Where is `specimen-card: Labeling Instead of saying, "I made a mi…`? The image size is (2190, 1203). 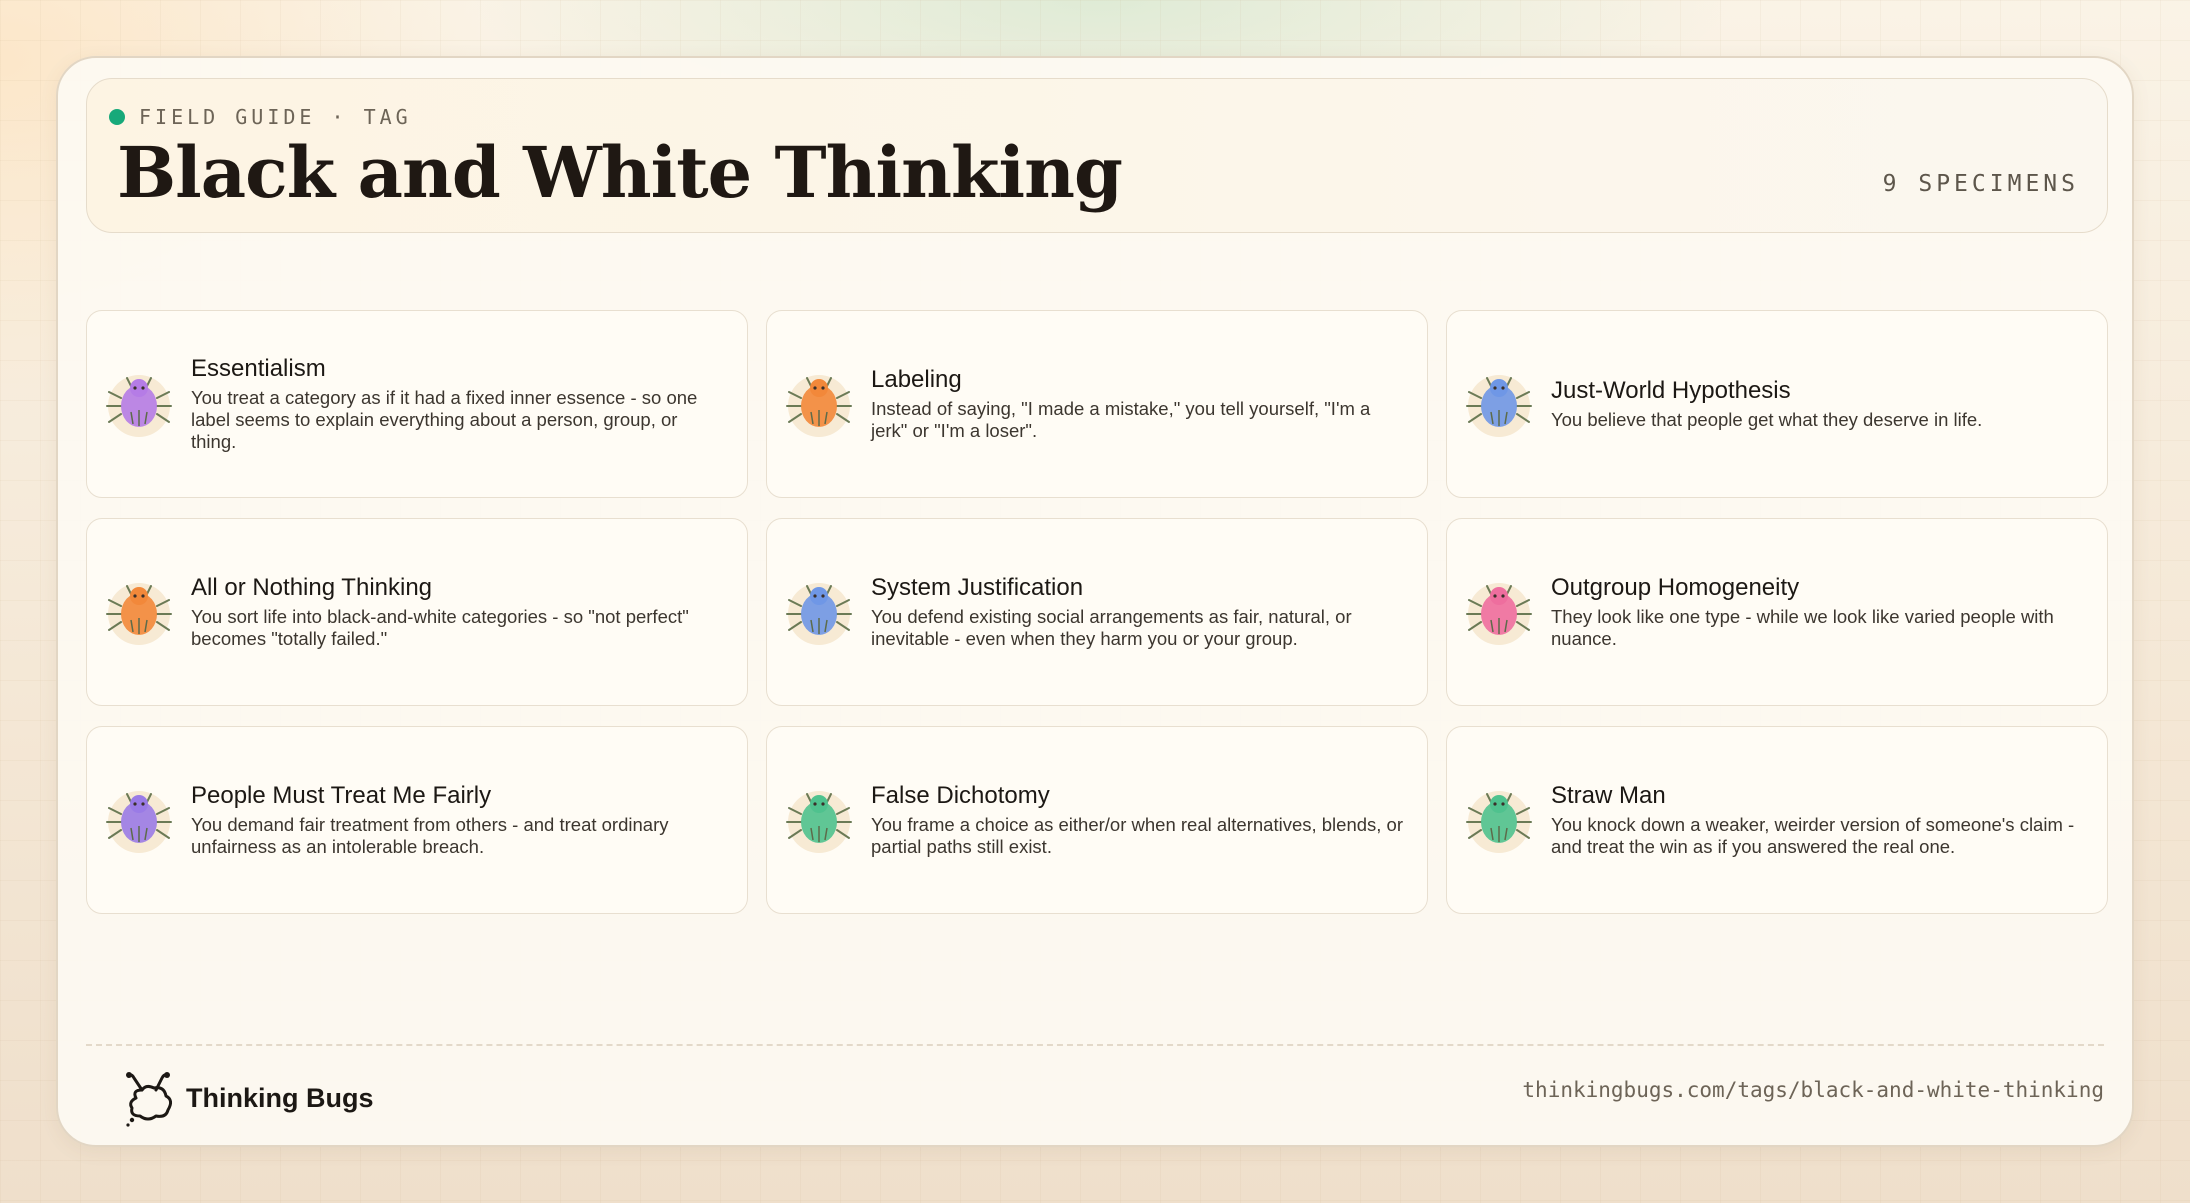
specimen-card: Labeling Instead of saying, "I made a mi… is located at coordinates (1097, 404).